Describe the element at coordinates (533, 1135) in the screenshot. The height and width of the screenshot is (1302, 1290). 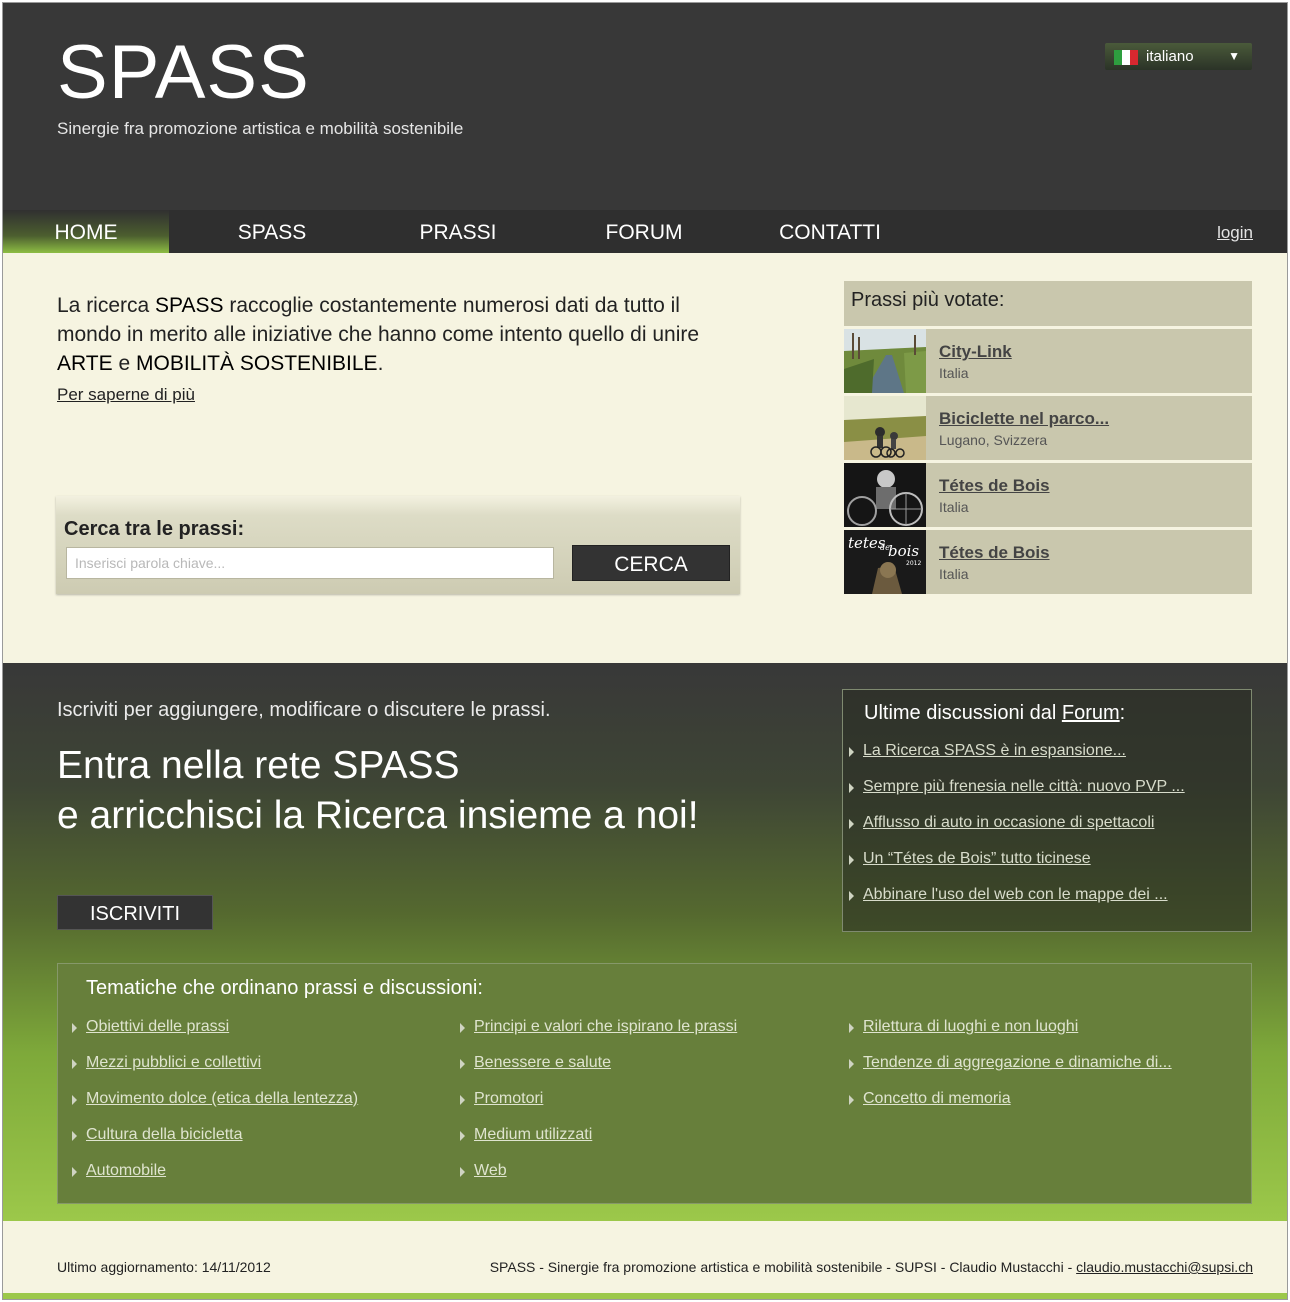
I see `topic-link: Medium utilizzati` at that location.